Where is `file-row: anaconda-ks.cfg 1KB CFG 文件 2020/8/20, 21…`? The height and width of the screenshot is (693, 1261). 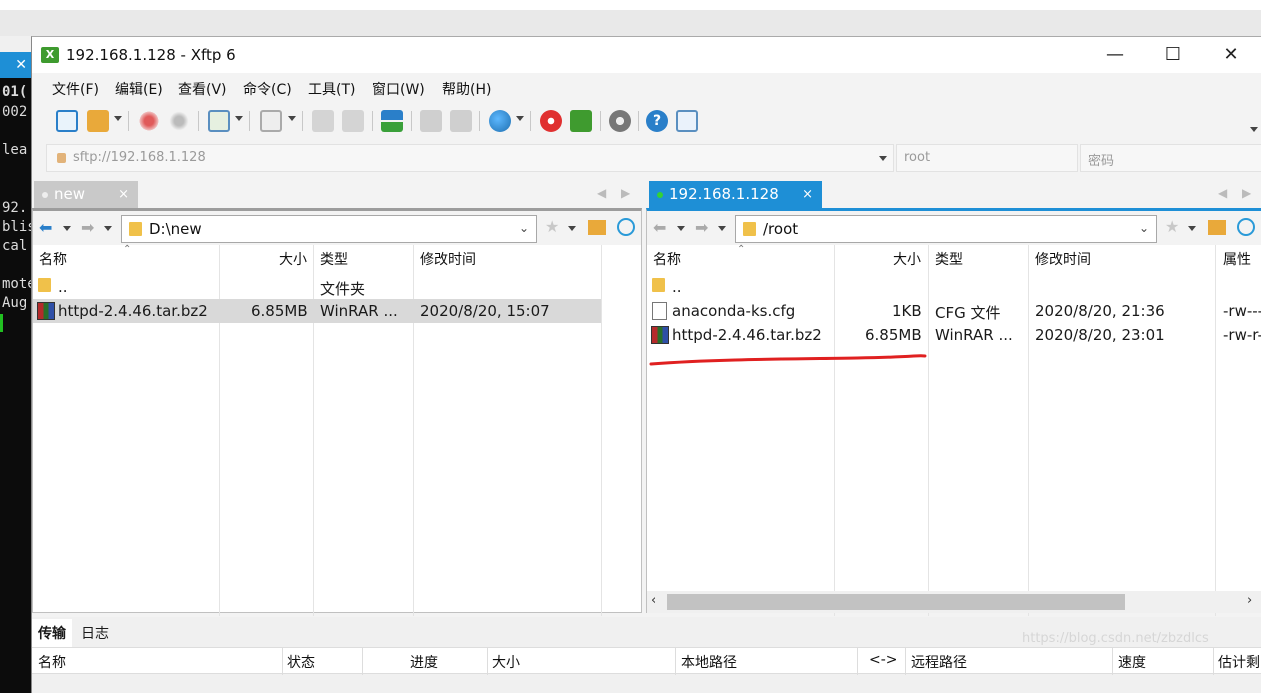 file-row: anaconda-ks.cfg 1KB CFG 文件 2020/8/20, 21… is located at coordinates (954, 311).